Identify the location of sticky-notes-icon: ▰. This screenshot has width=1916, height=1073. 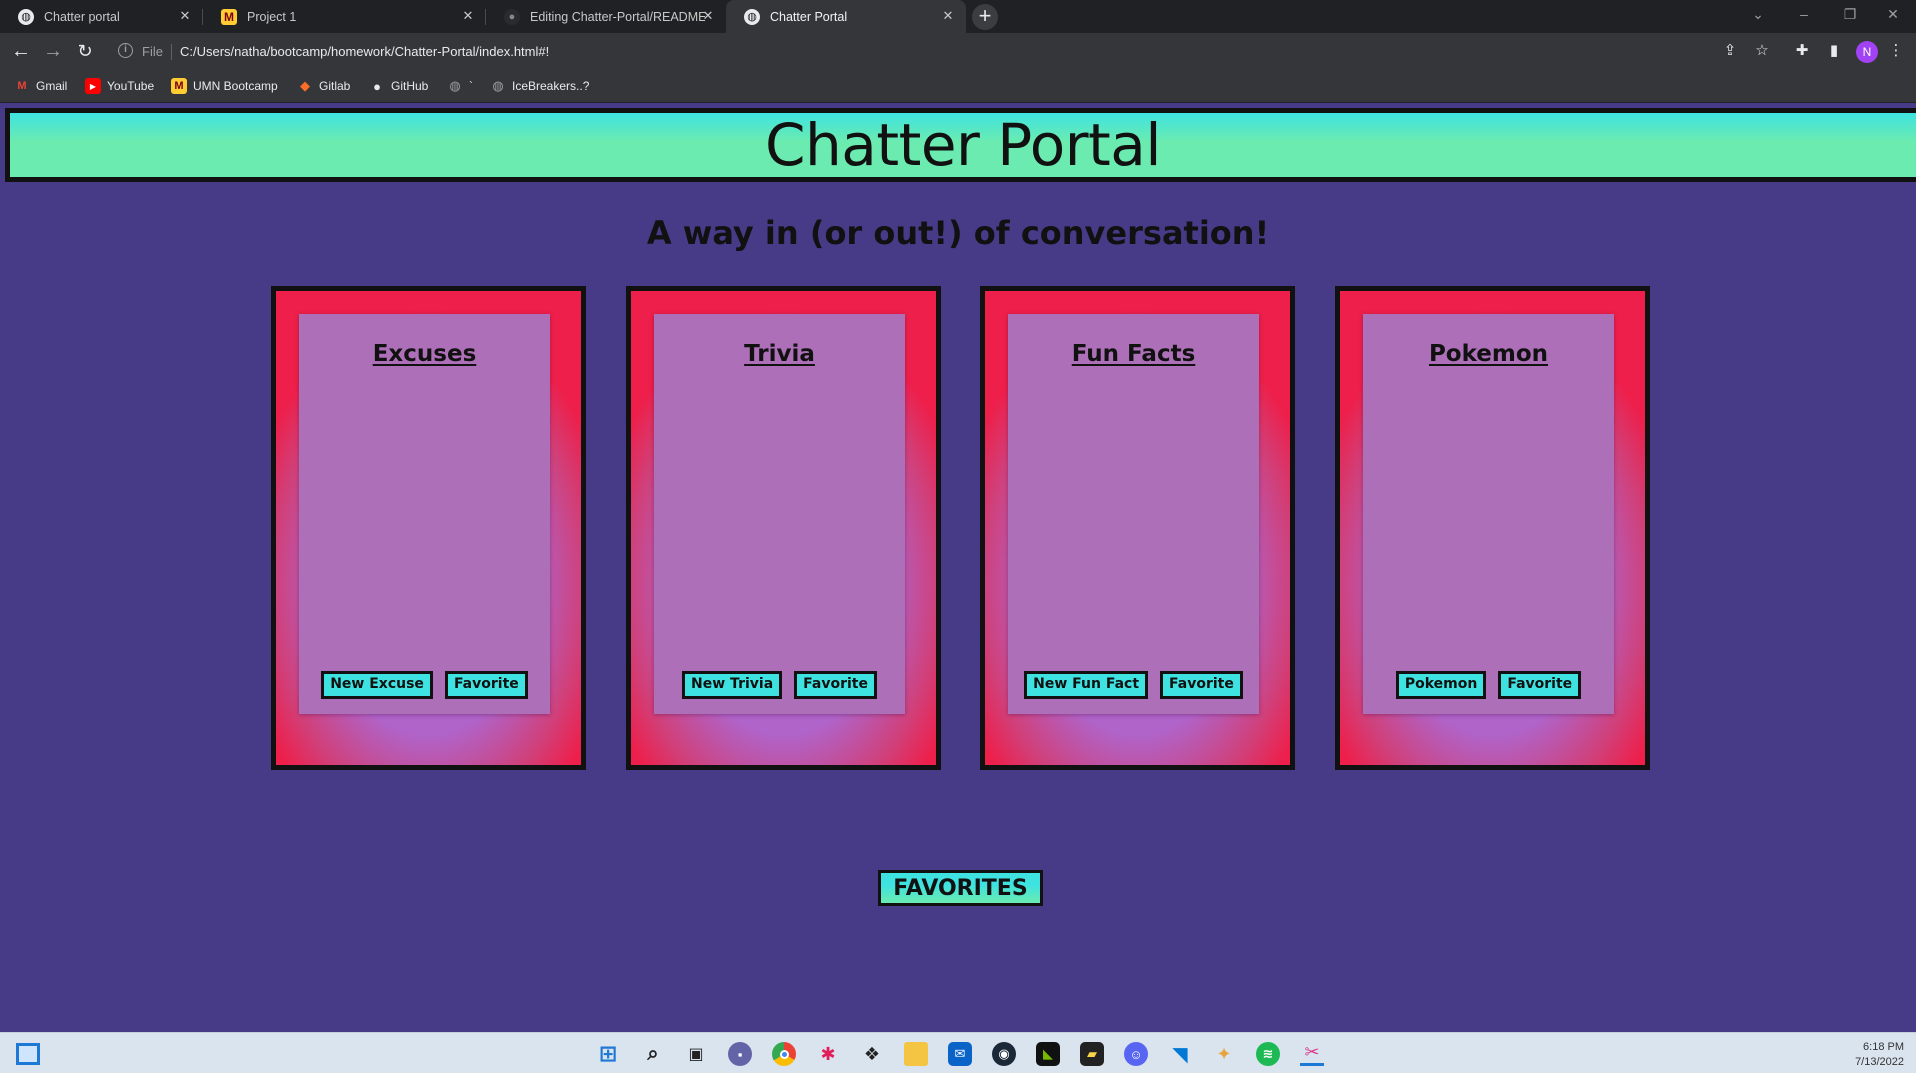
(1092, 1054).